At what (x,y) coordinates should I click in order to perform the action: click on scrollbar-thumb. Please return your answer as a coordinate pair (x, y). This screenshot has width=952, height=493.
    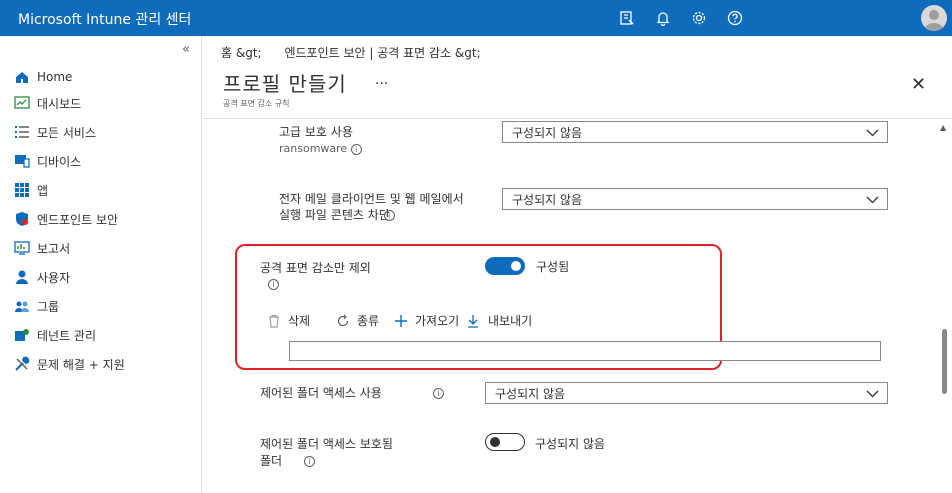
    Looking at the image, I should click on (944, 361).